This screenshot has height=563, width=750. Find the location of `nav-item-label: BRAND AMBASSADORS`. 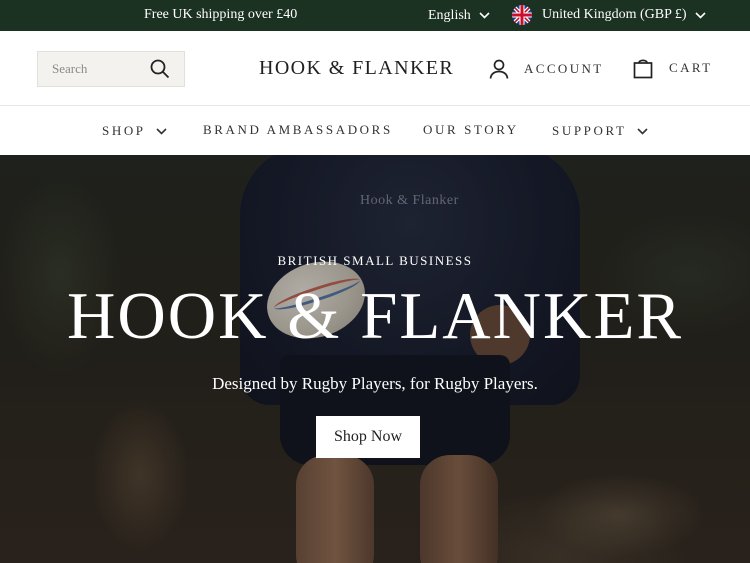

nav-item-label: BRAND AMBASSADORS is located at coordinates (298, 129).